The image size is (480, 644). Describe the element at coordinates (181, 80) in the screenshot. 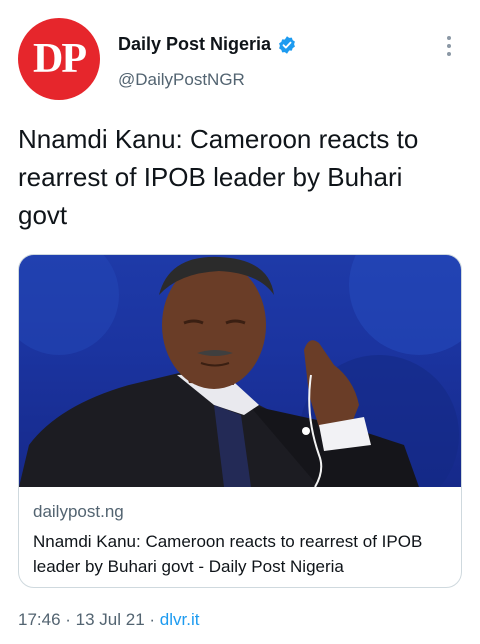

I see `author-handle: @DailyPostNGR` at that location.